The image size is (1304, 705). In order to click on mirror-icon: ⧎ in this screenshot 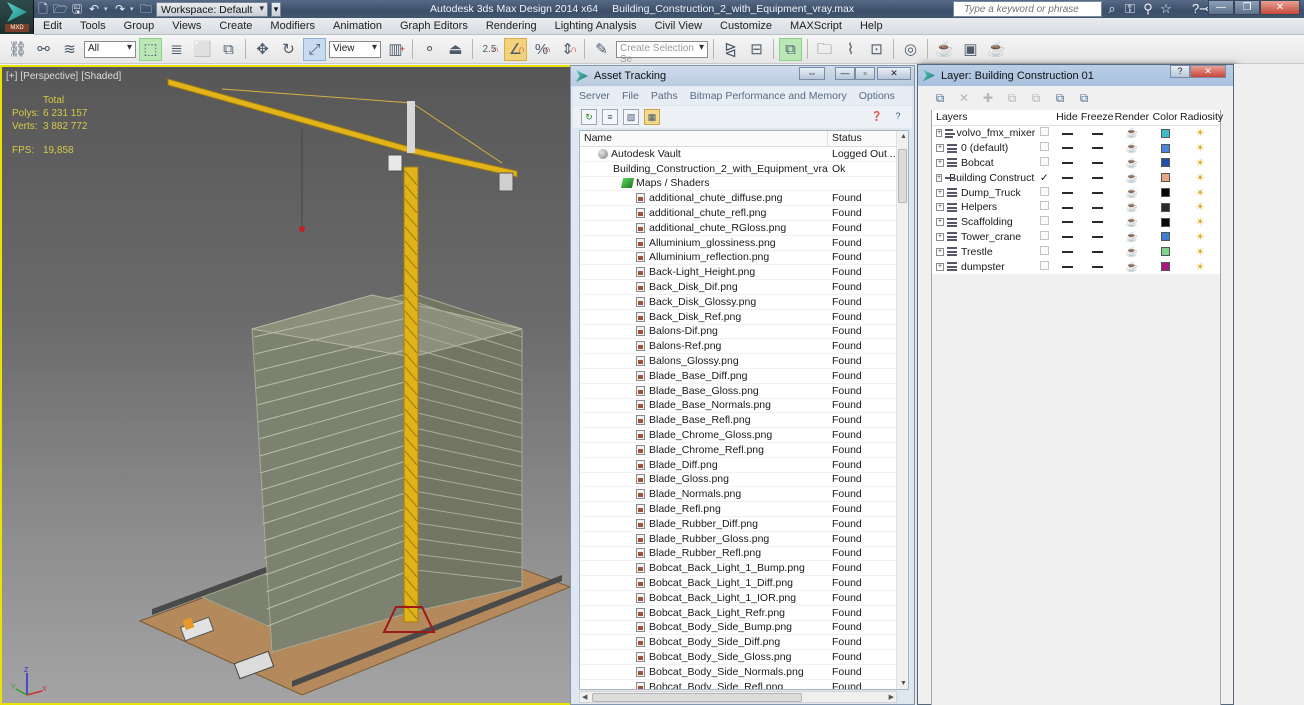, I will do `click(730, 49)`.